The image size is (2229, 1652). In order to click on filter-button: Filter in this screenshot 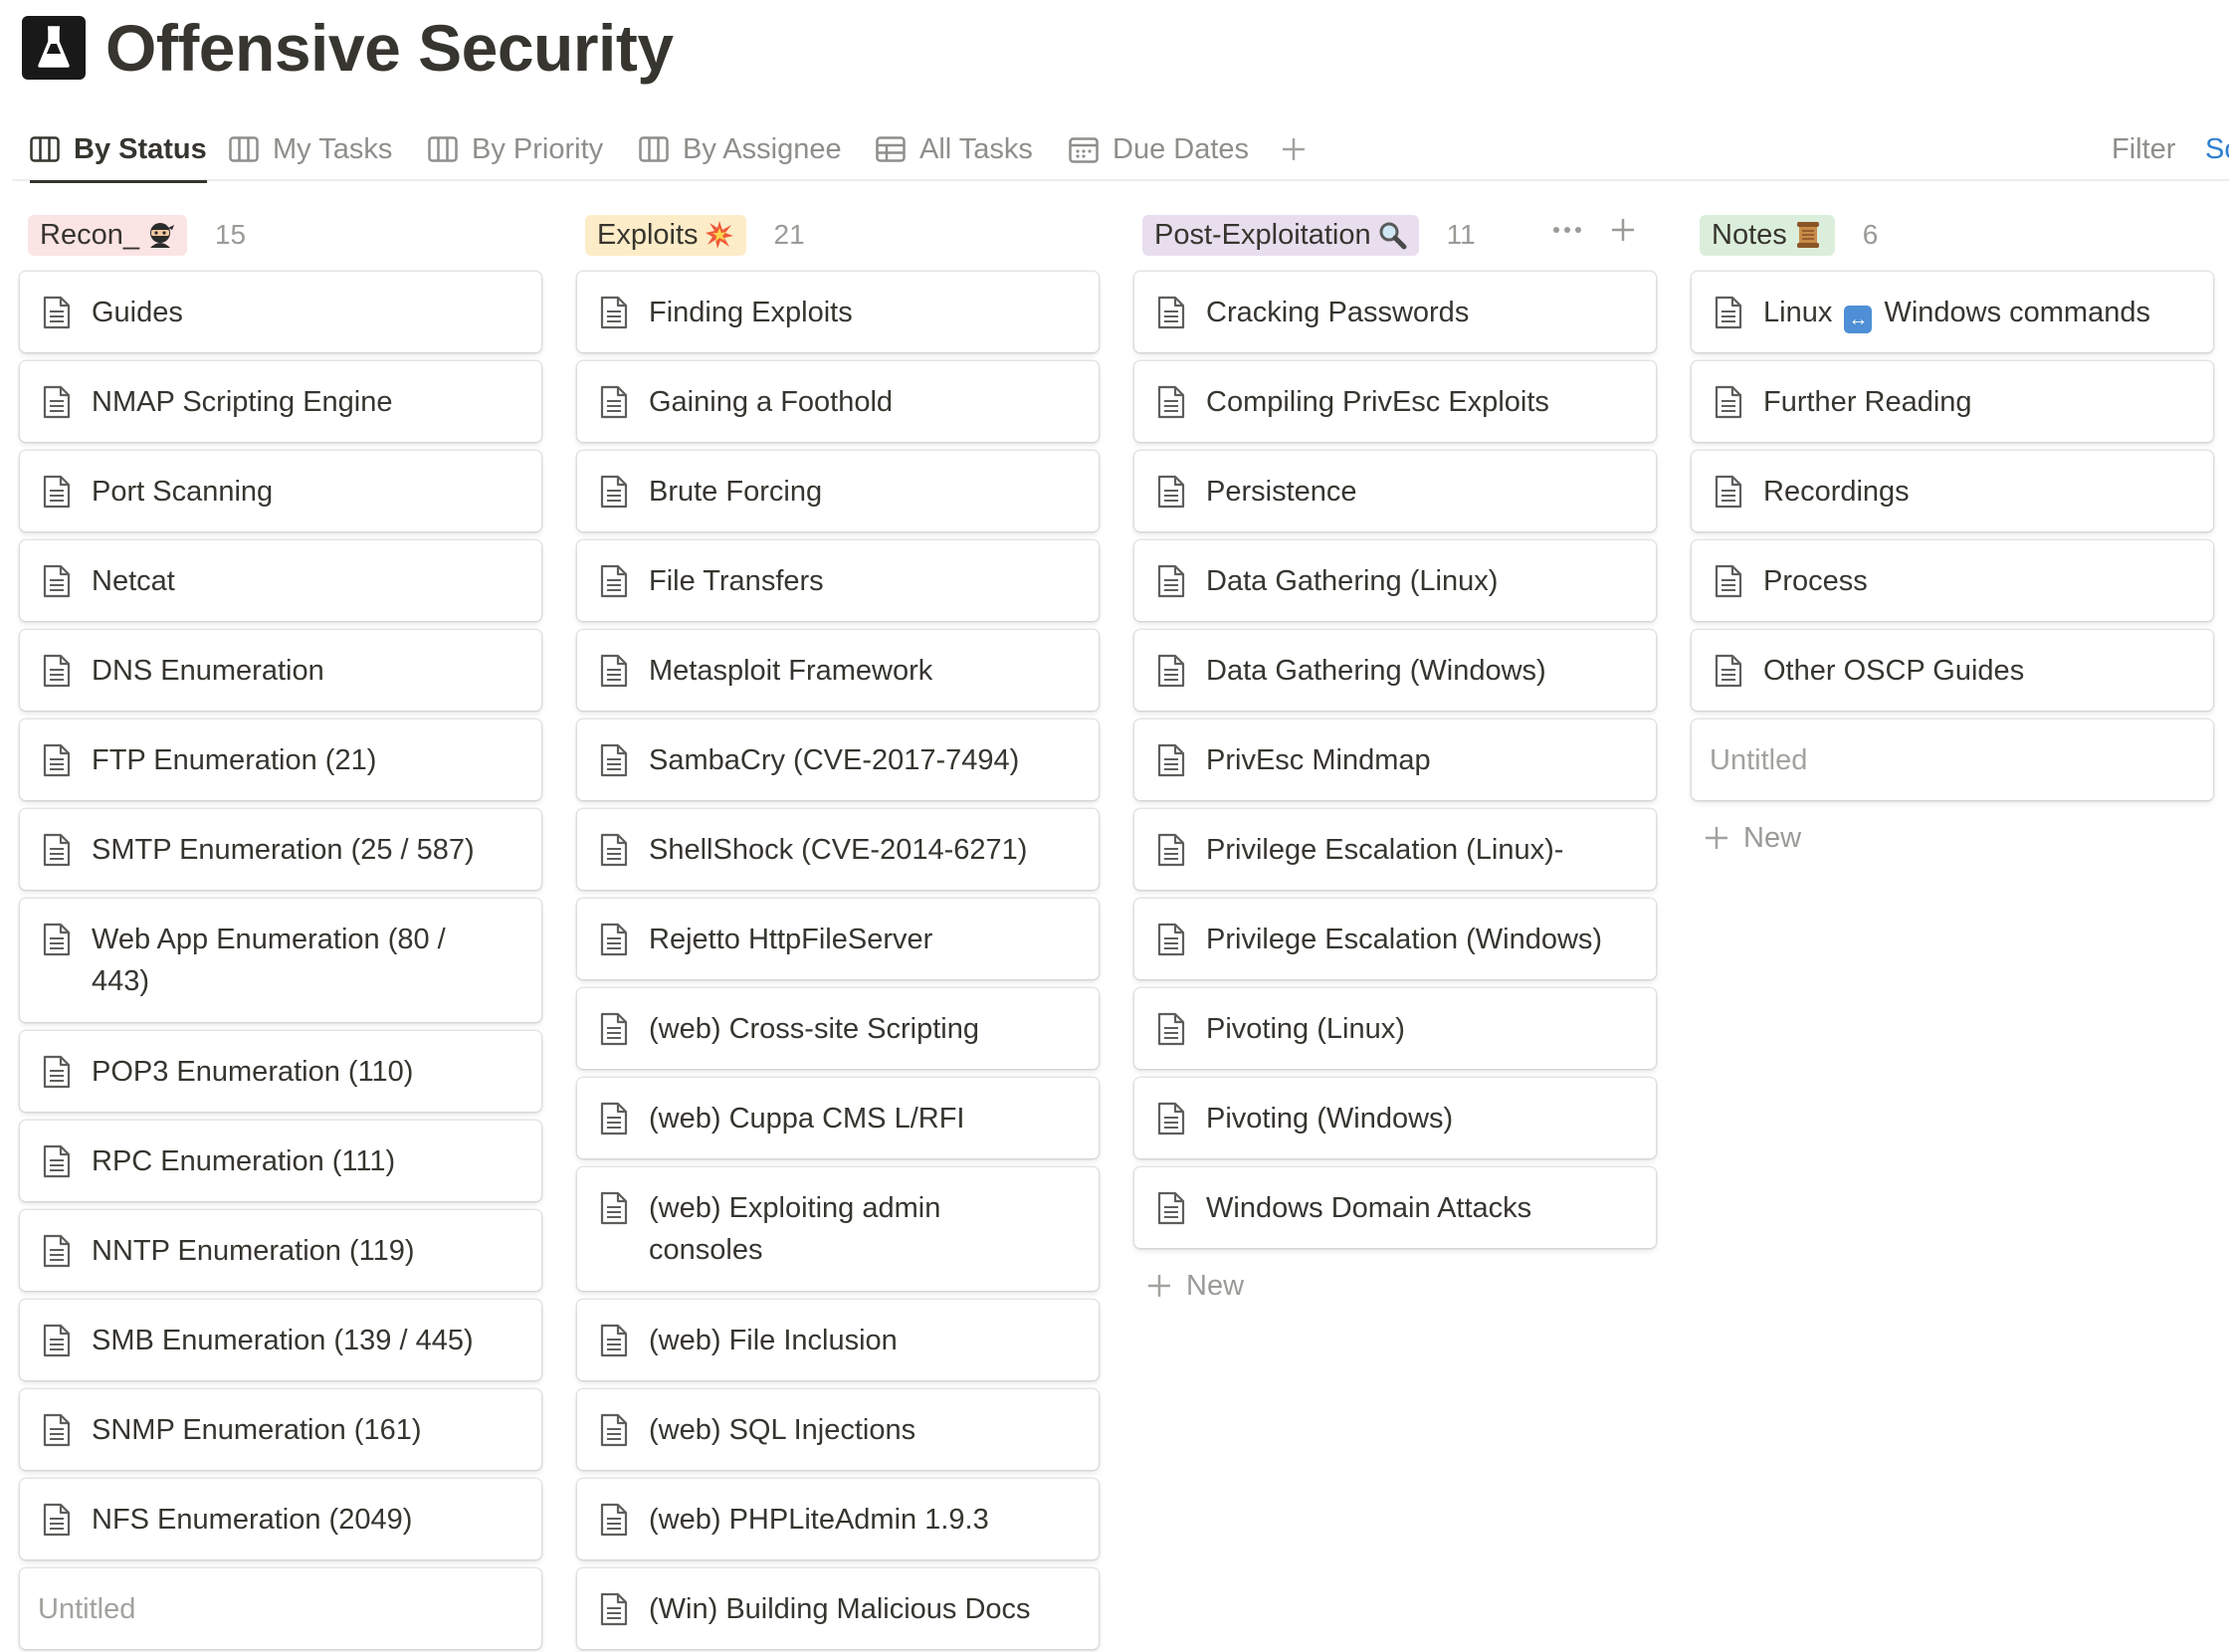, I will do `click(2143, 149)`.